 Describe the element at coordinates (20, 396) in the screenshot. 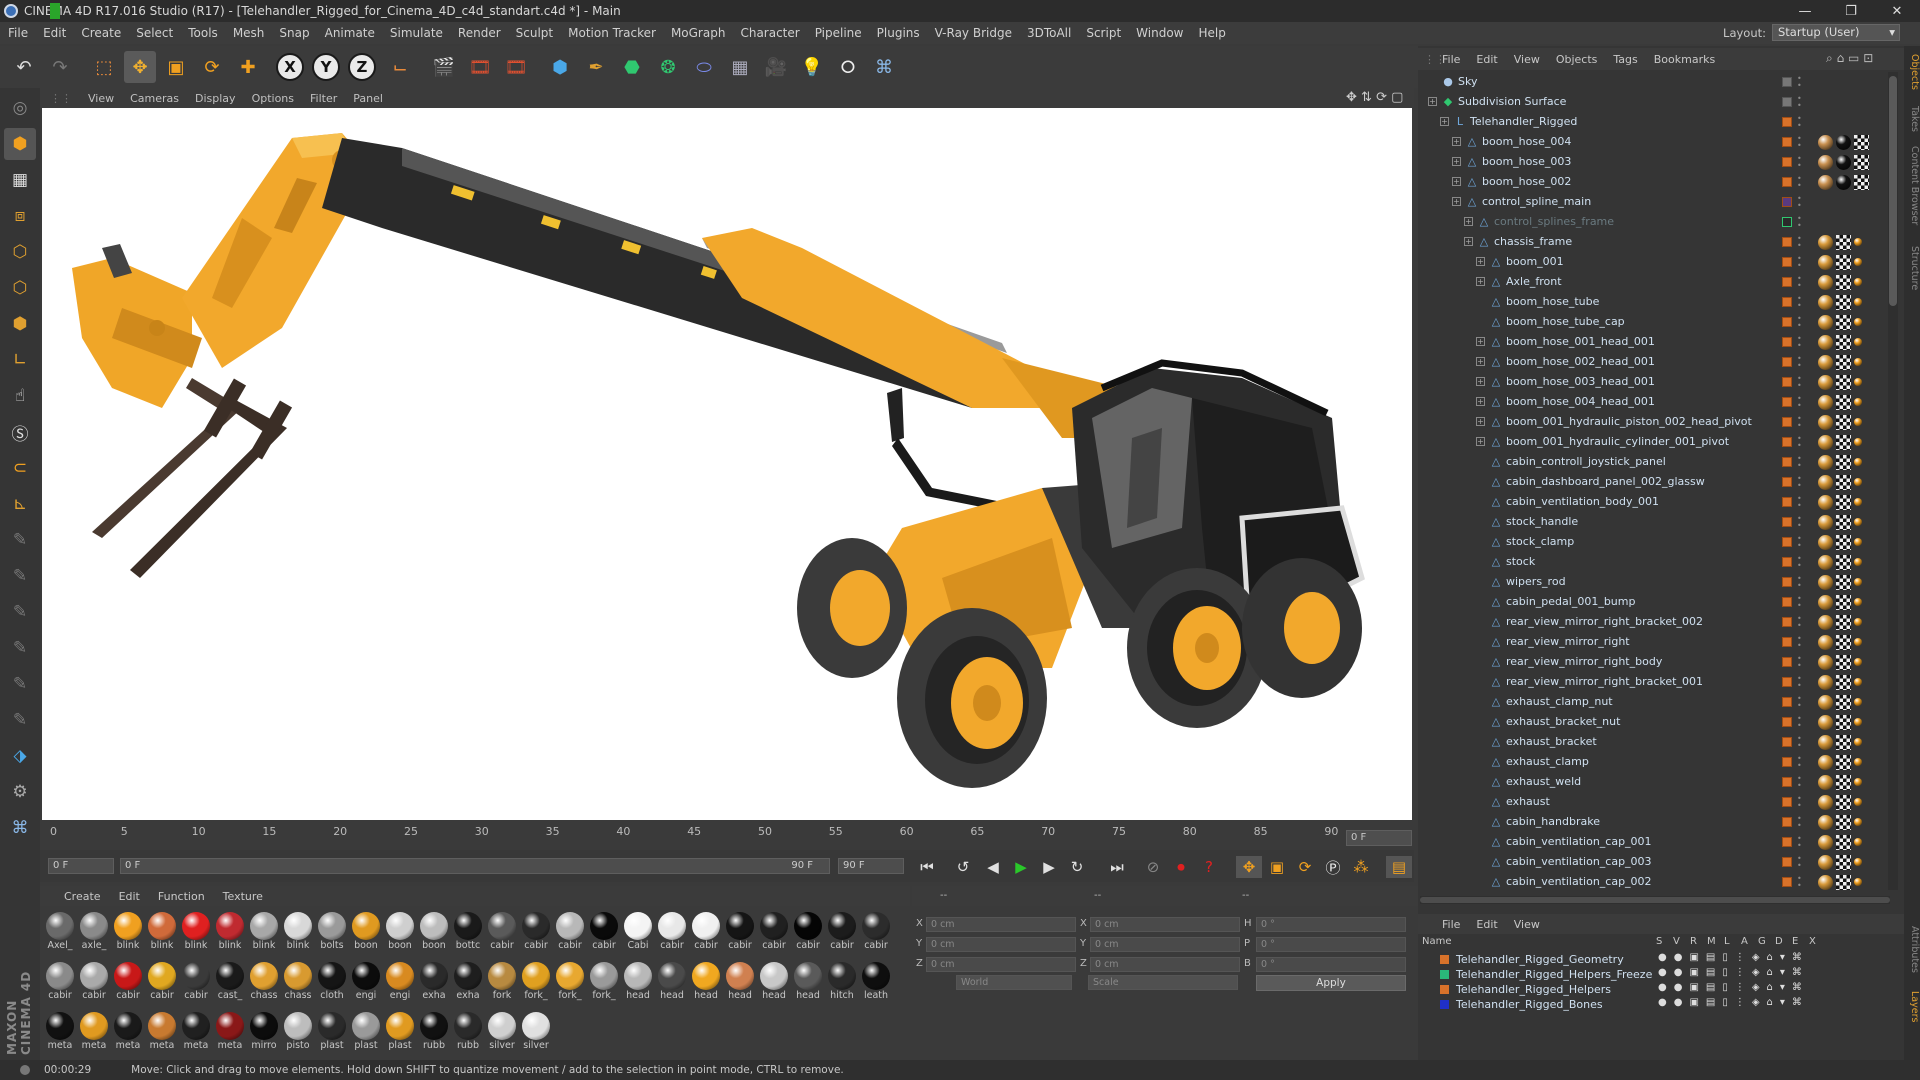

I see `tweak-mode-icon: ☝` at that location.